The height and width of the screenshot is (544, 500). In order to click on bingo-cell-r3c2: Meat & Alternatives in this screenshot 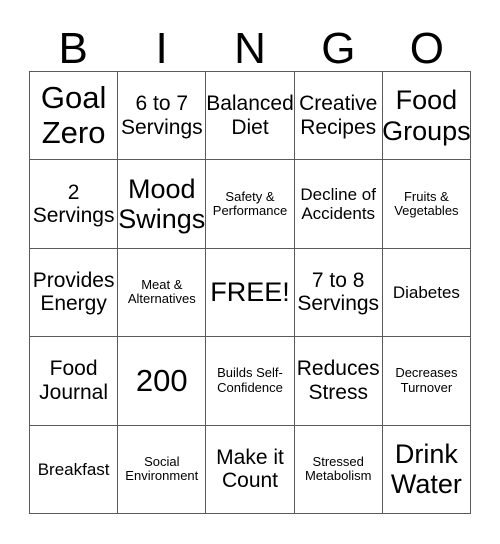, I will do `click(162, 293)`.